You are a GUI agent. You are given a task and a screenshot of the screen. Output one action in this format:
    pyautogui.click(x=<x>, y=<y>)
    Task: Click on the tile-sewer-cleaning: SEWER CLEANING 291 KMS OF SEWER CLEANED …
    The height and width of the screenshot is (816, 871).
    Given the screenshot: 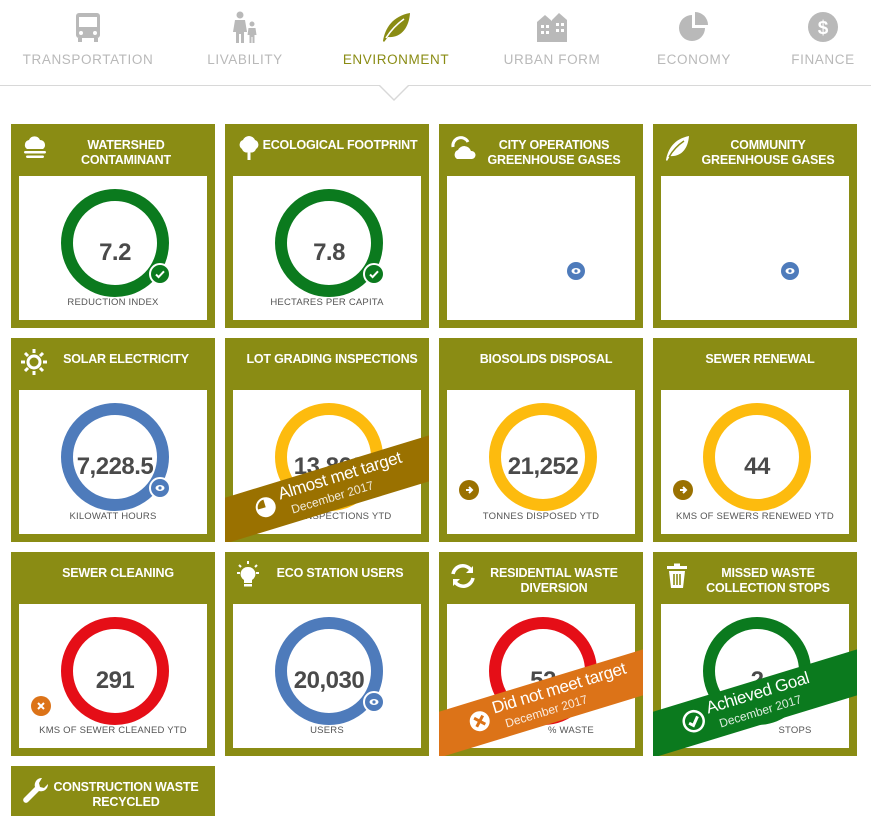 What is the action you would take?
    pyautogui.click(x=113, y=654)
    